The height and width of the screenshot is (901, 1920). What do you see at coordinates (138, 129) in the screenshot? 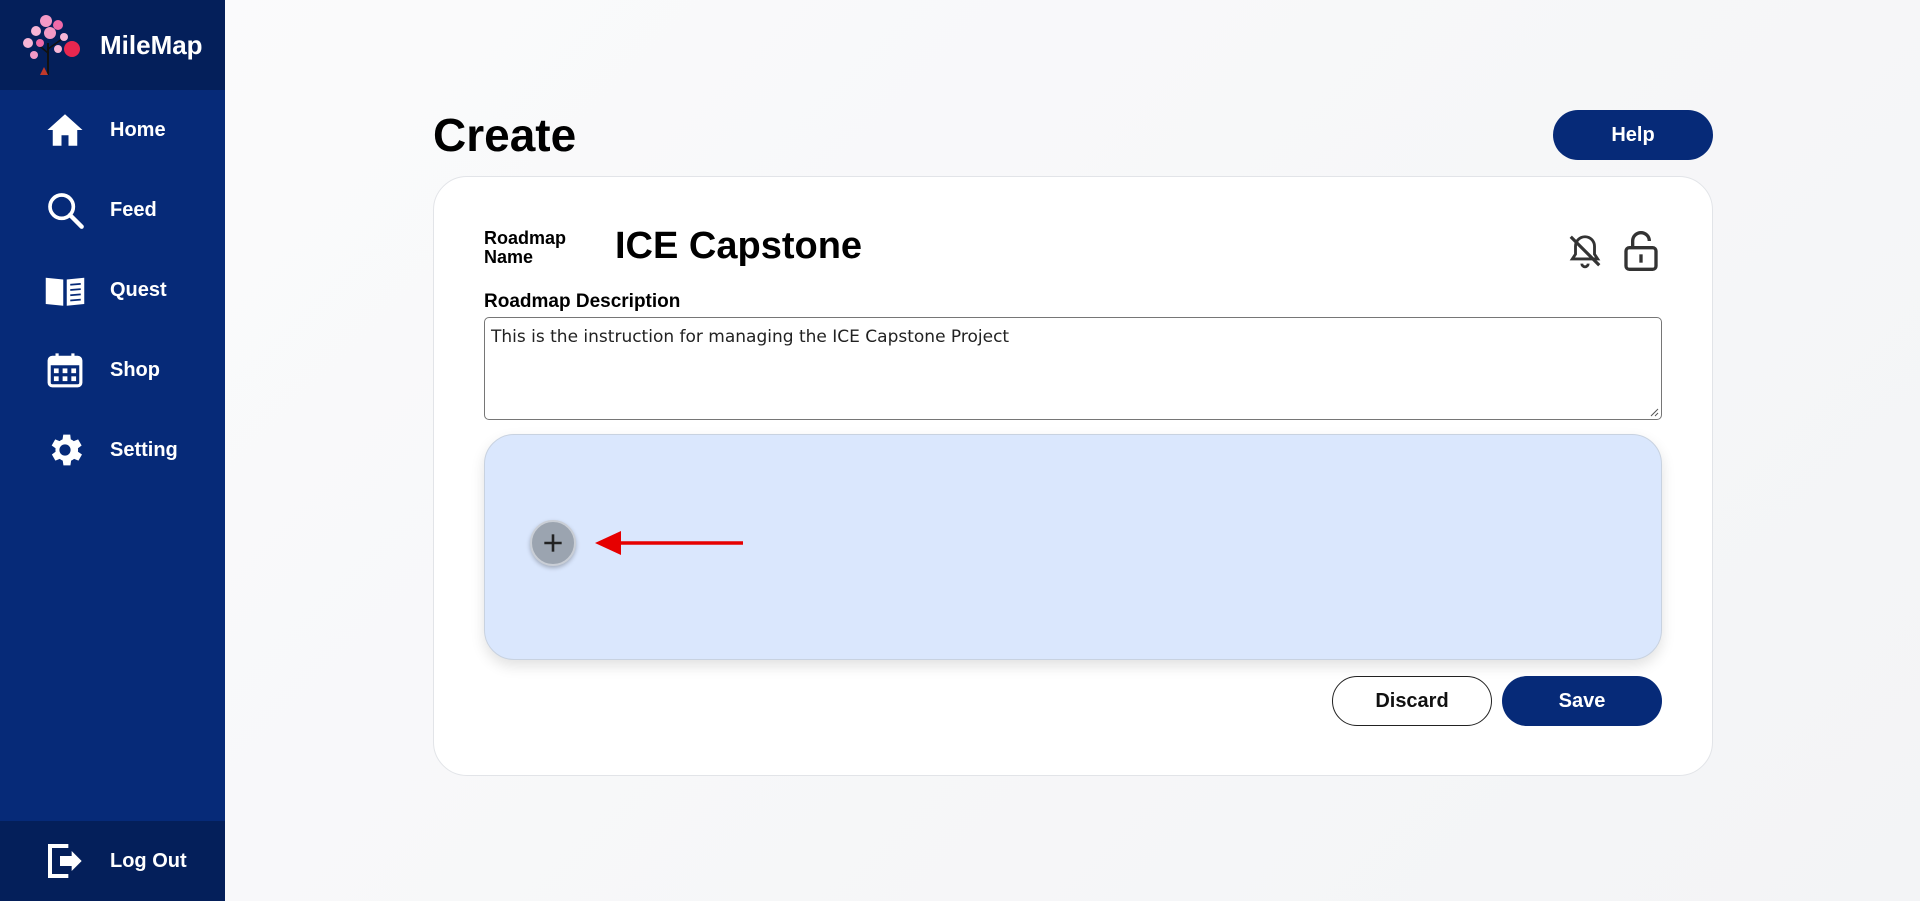
I see `sidebar-item-label: Home` at bounding box center [138, 129].